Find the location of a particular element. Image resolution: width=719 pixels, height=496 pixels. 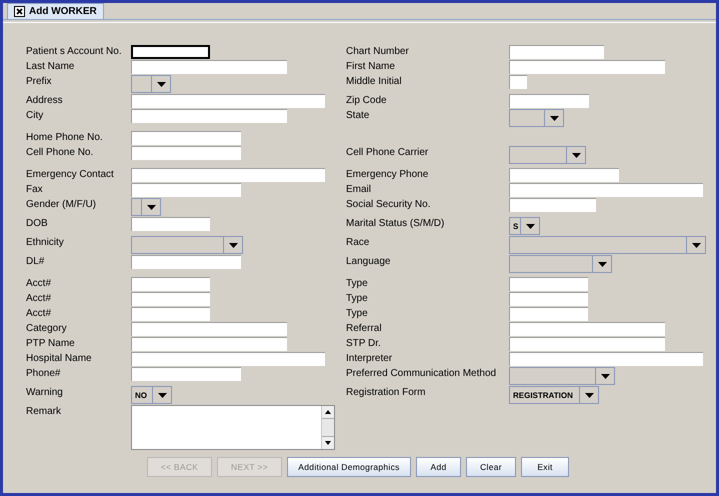

field-label: Language is located at coordinates (369, 262).